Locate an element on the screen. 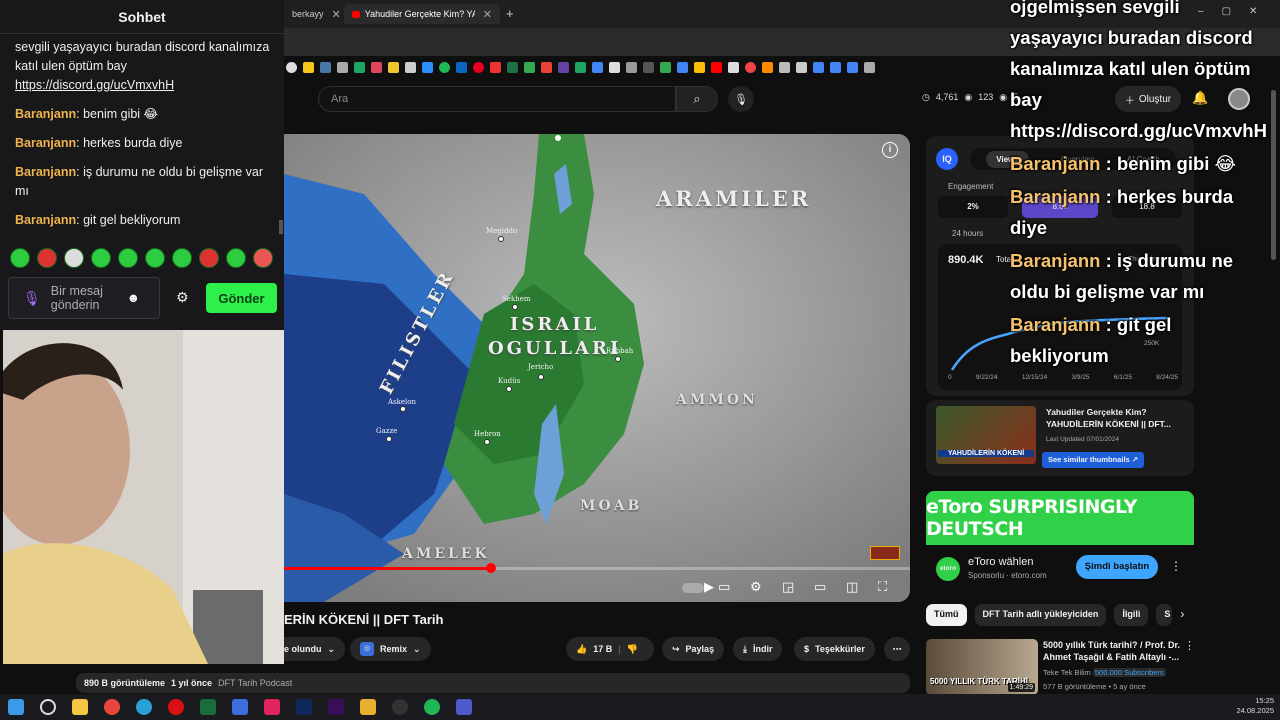 Image resolution: width=1280 pixels, height=720 pixels. opera-icon is located at coordinates (176, 707).